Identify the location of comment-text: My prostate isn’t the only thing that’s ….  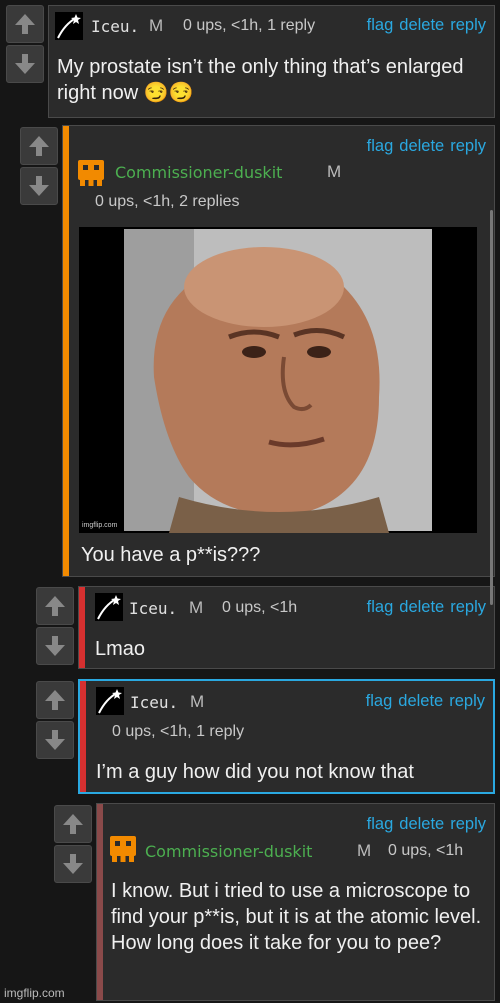
(260, 80).